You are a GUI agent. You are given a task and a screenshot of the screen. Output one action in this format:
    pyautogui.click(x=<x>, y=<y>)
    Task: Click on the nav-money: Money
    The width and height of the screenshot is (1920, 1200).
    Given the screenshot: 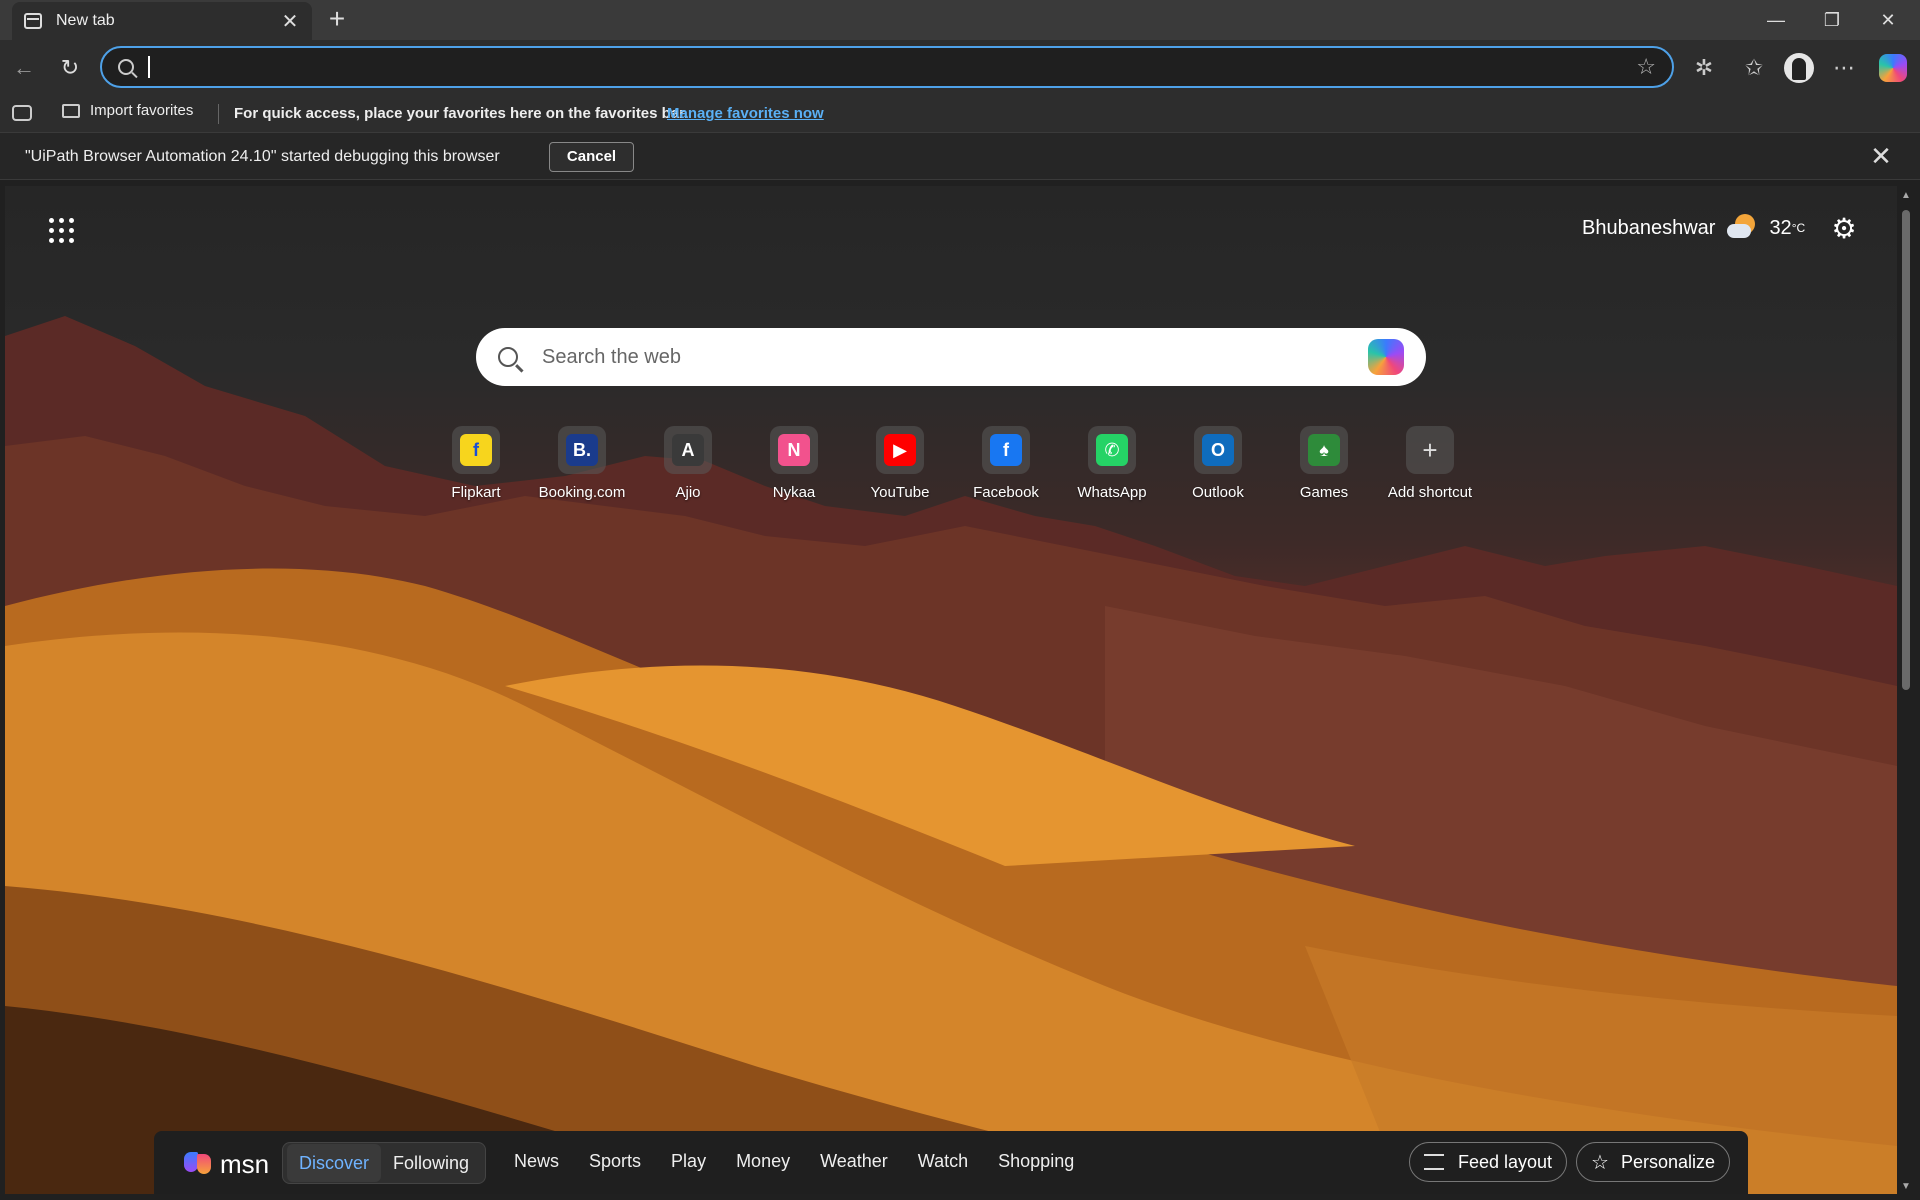 What is the action you would take?
    pyautogui.click(x=763, y=1161)
    